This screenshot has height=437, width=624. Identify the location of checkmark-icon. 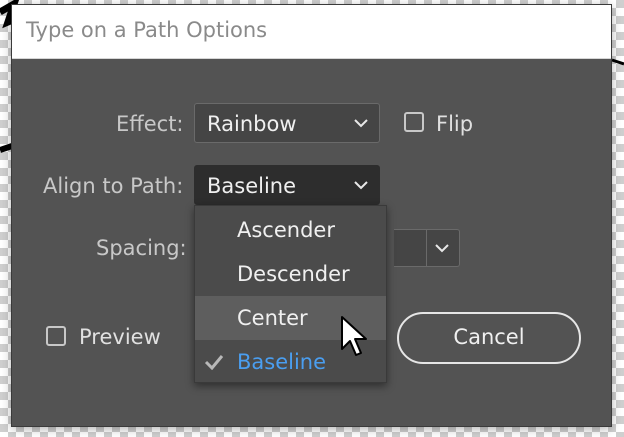
(214, 362).